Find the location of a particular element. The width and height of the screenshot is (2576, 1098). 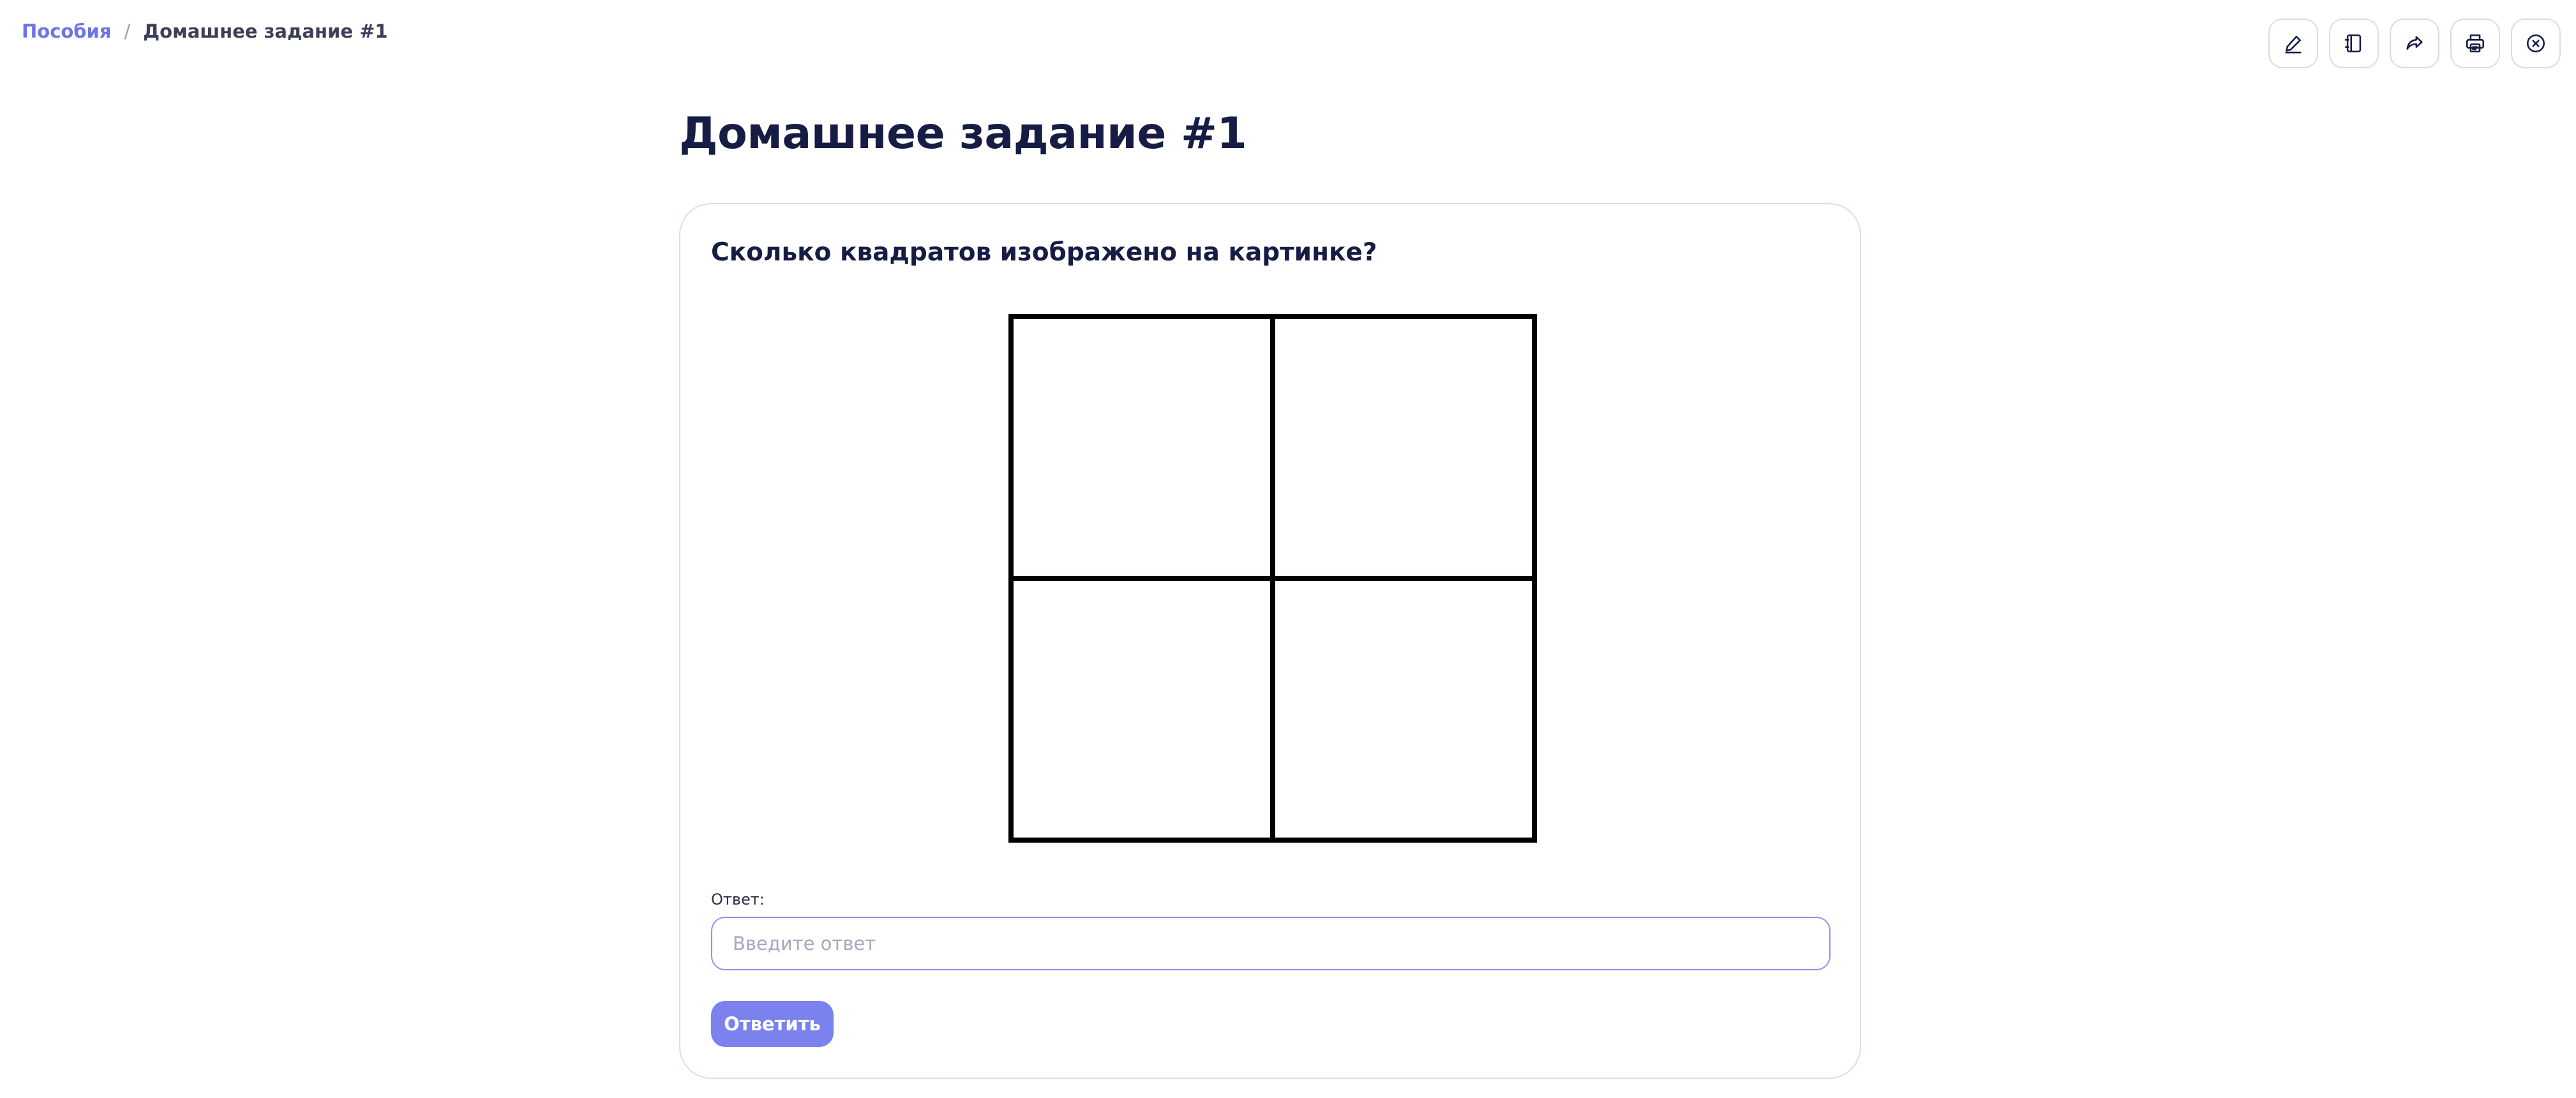

printer-icon is located at coordinates (2475, 43).